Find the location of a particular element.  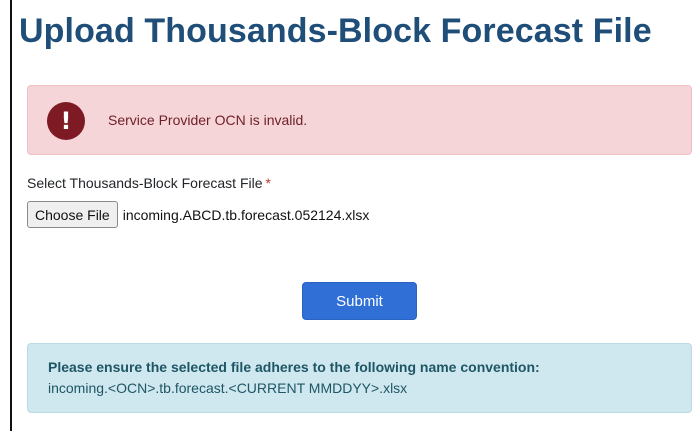

exclamation-circle-icon: ! is located at coordinates (66, 121).